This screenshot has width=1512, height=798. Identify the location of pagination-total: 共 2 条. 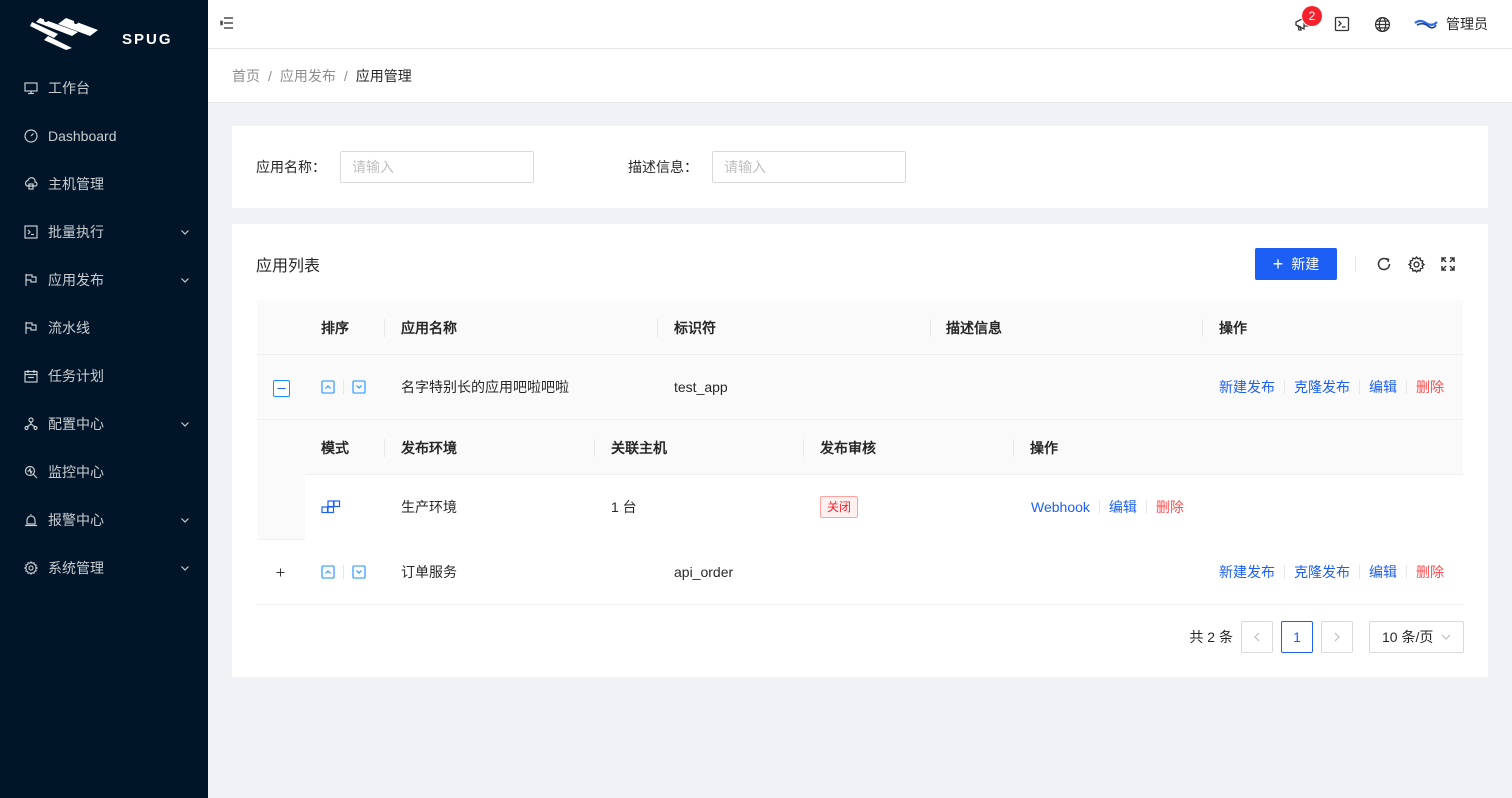
(1211, 637).